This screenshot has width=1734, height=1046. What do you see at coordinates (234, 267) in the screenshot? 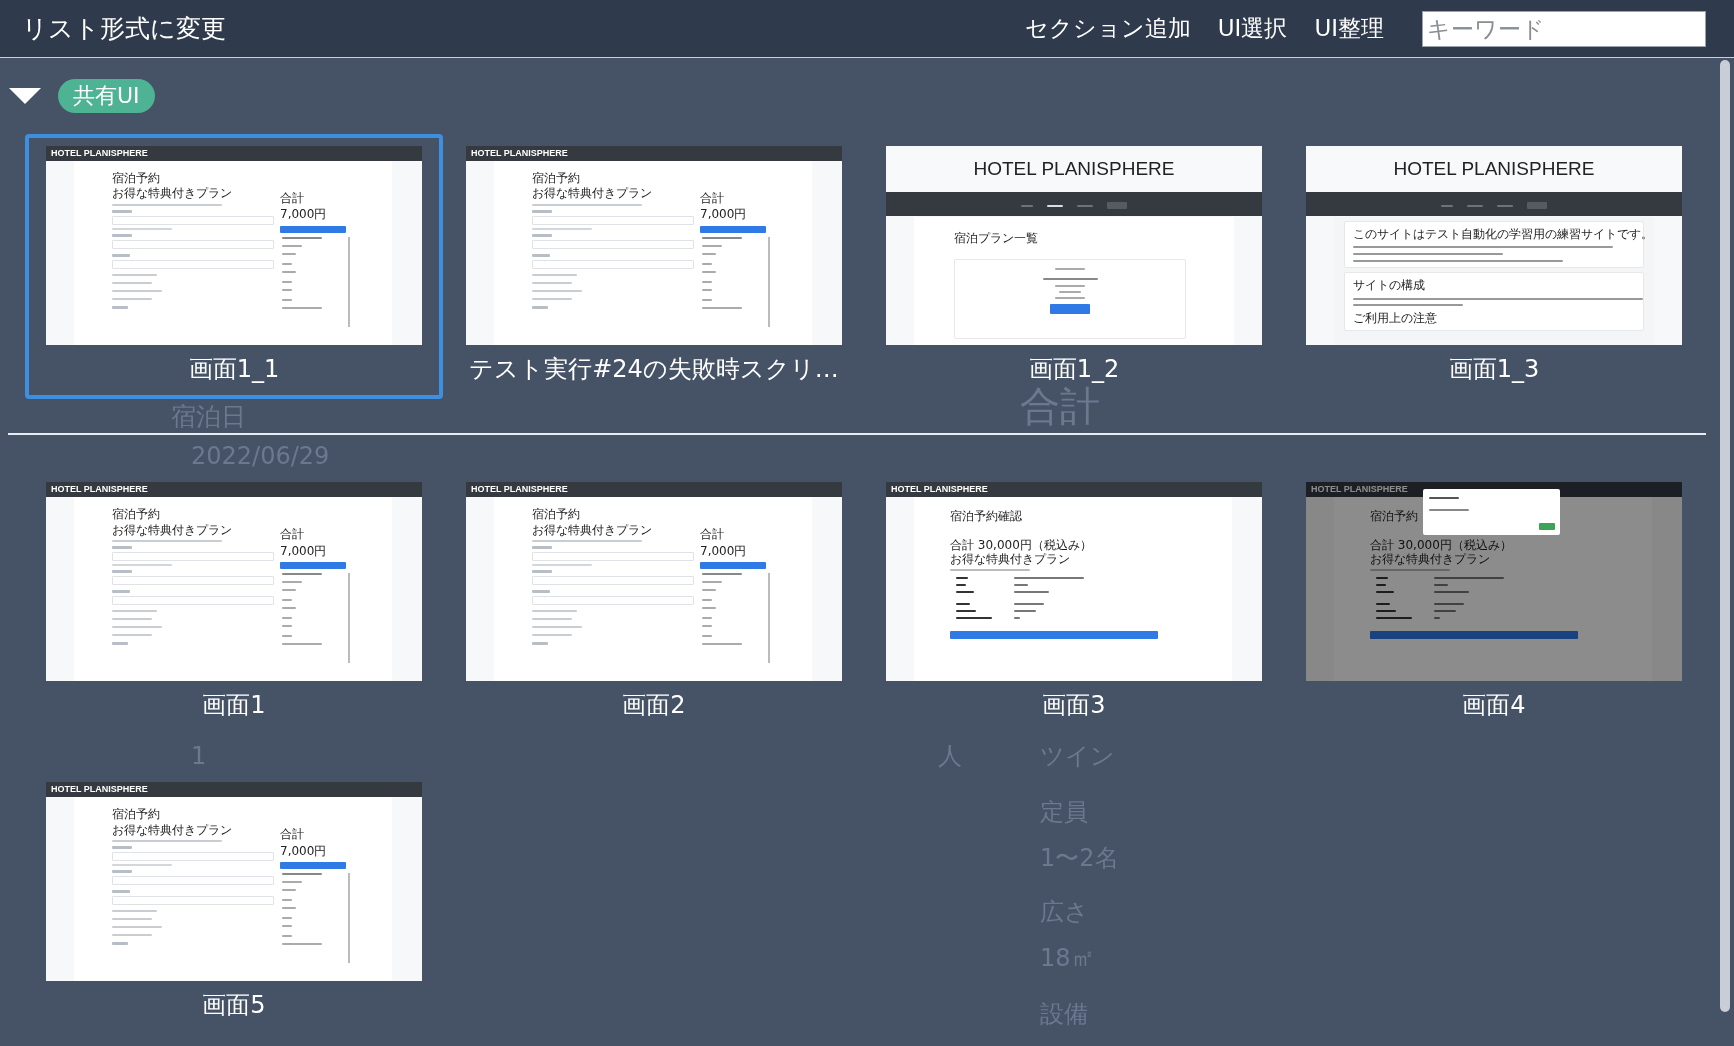
I see `screen-card: HOTEL PLANISPHERE 宿泊予約 お得な特典付きプラン 合計 7,000円 画面1_1` at bounding box center [234, 267].